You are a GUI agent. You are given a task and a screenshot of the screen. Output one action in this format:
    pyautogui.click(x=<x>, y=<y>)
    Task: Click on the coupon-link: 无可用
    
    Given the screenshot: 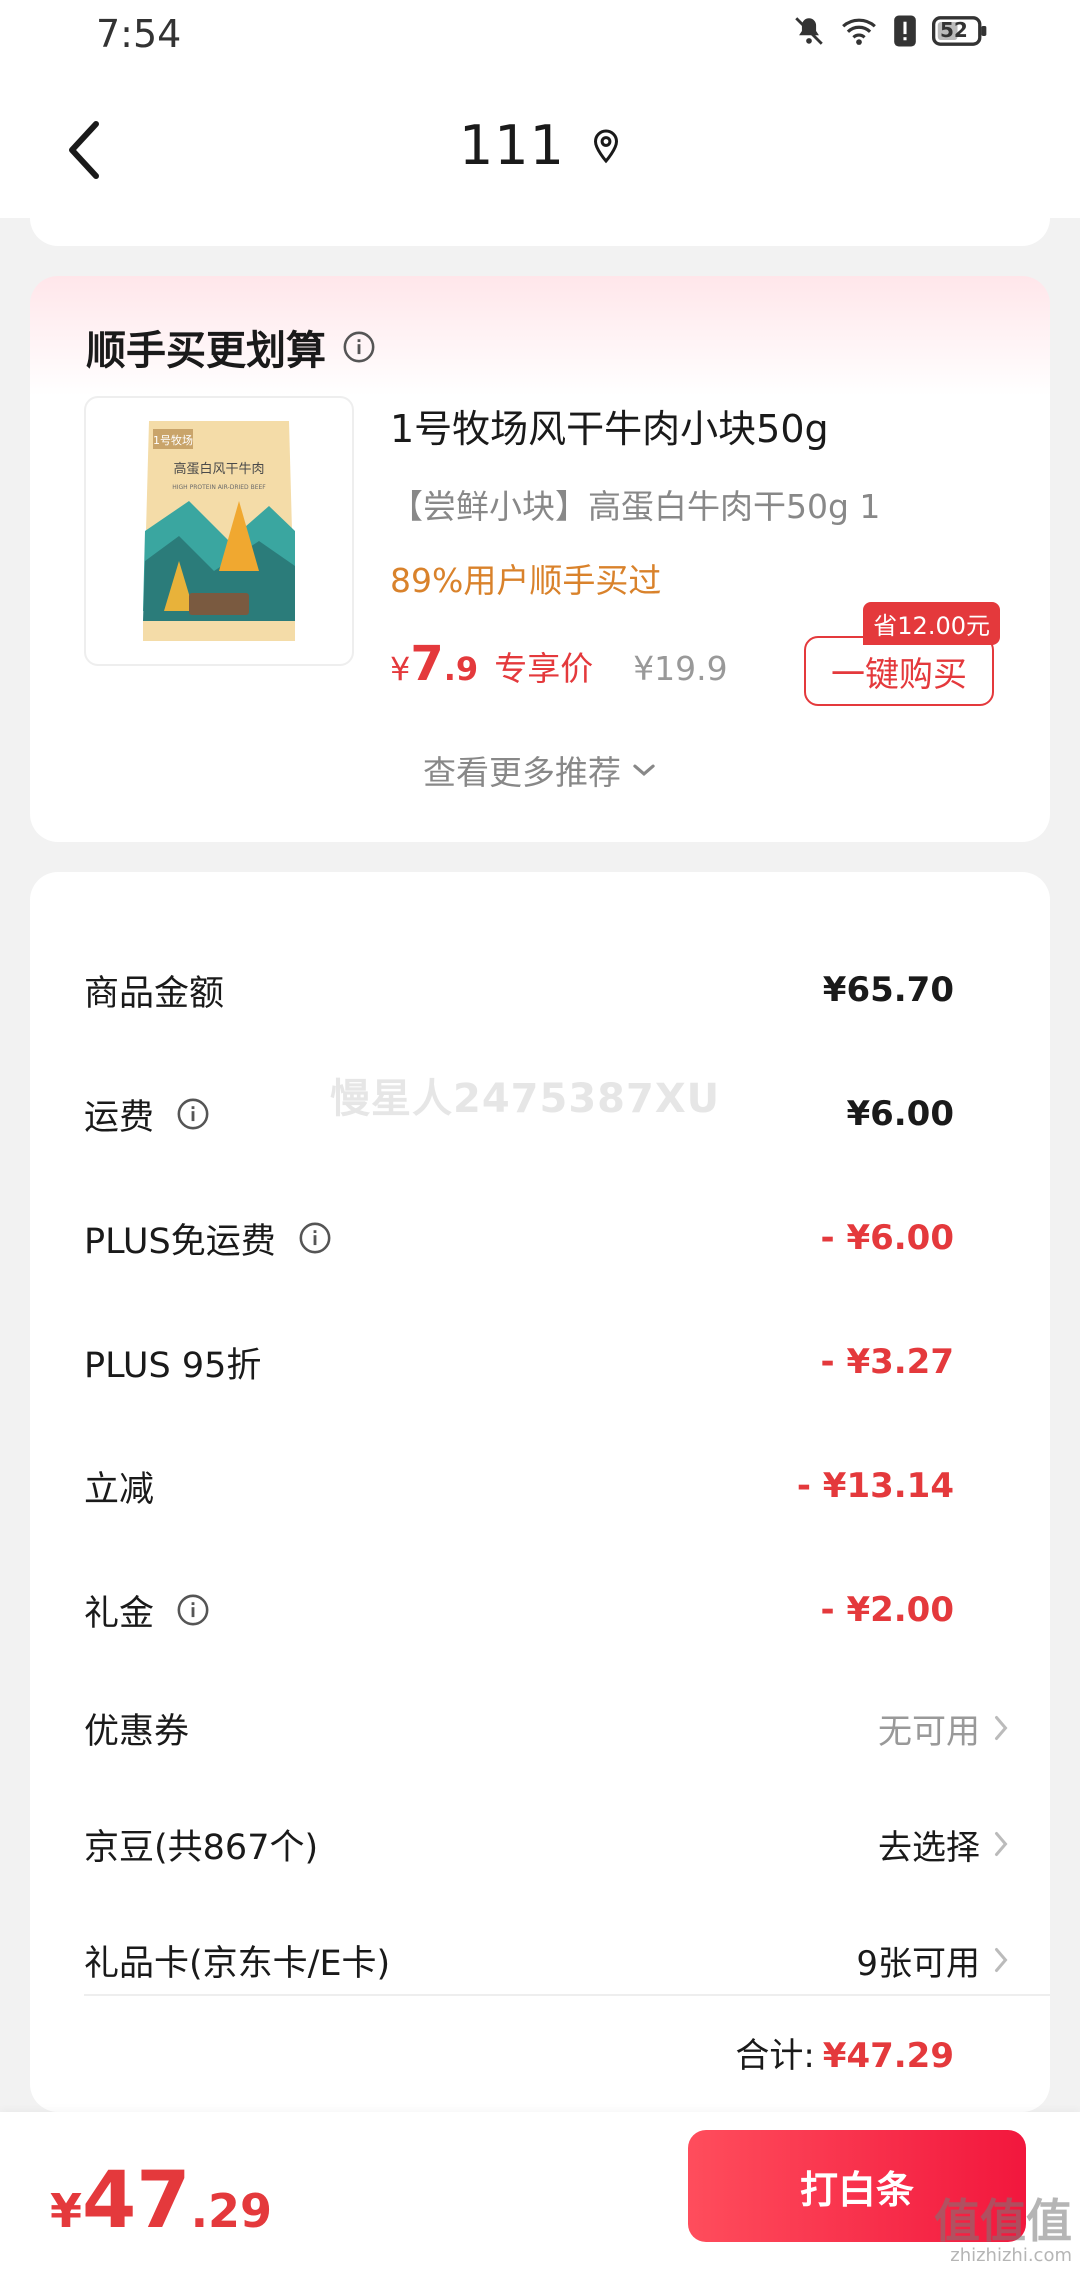 What is the action you would take?
    pyautogui.click(x=944, y=1728)
    